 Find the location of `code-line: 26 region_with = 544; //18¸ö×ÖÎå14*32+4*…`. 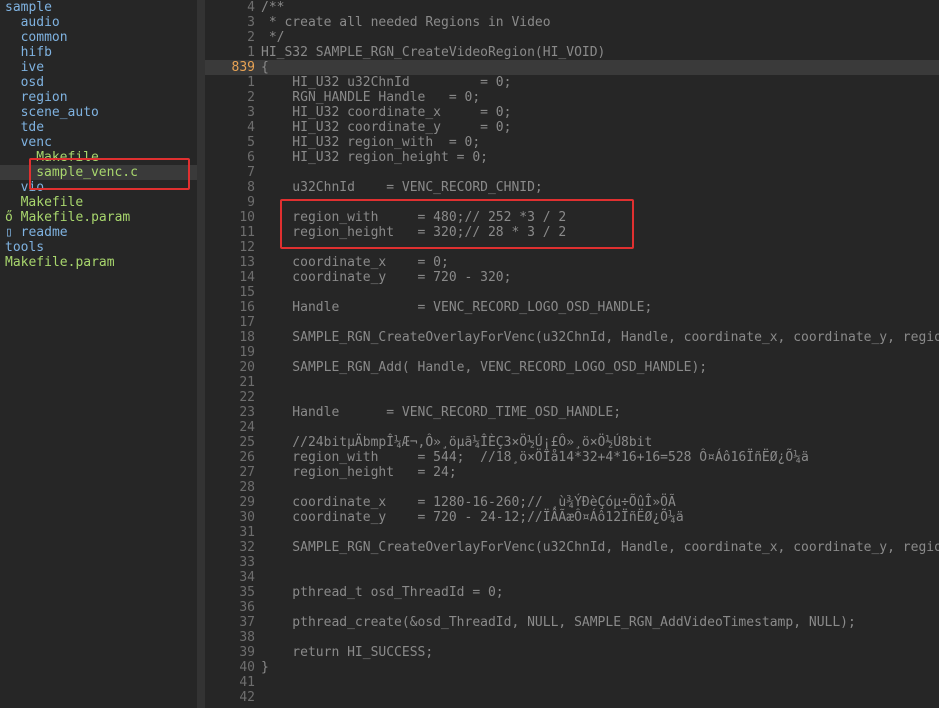

code-line: 26 region_with = 544; //18¸ö×ÖÎå14*32+4*… is located at coordinates (572, 457).